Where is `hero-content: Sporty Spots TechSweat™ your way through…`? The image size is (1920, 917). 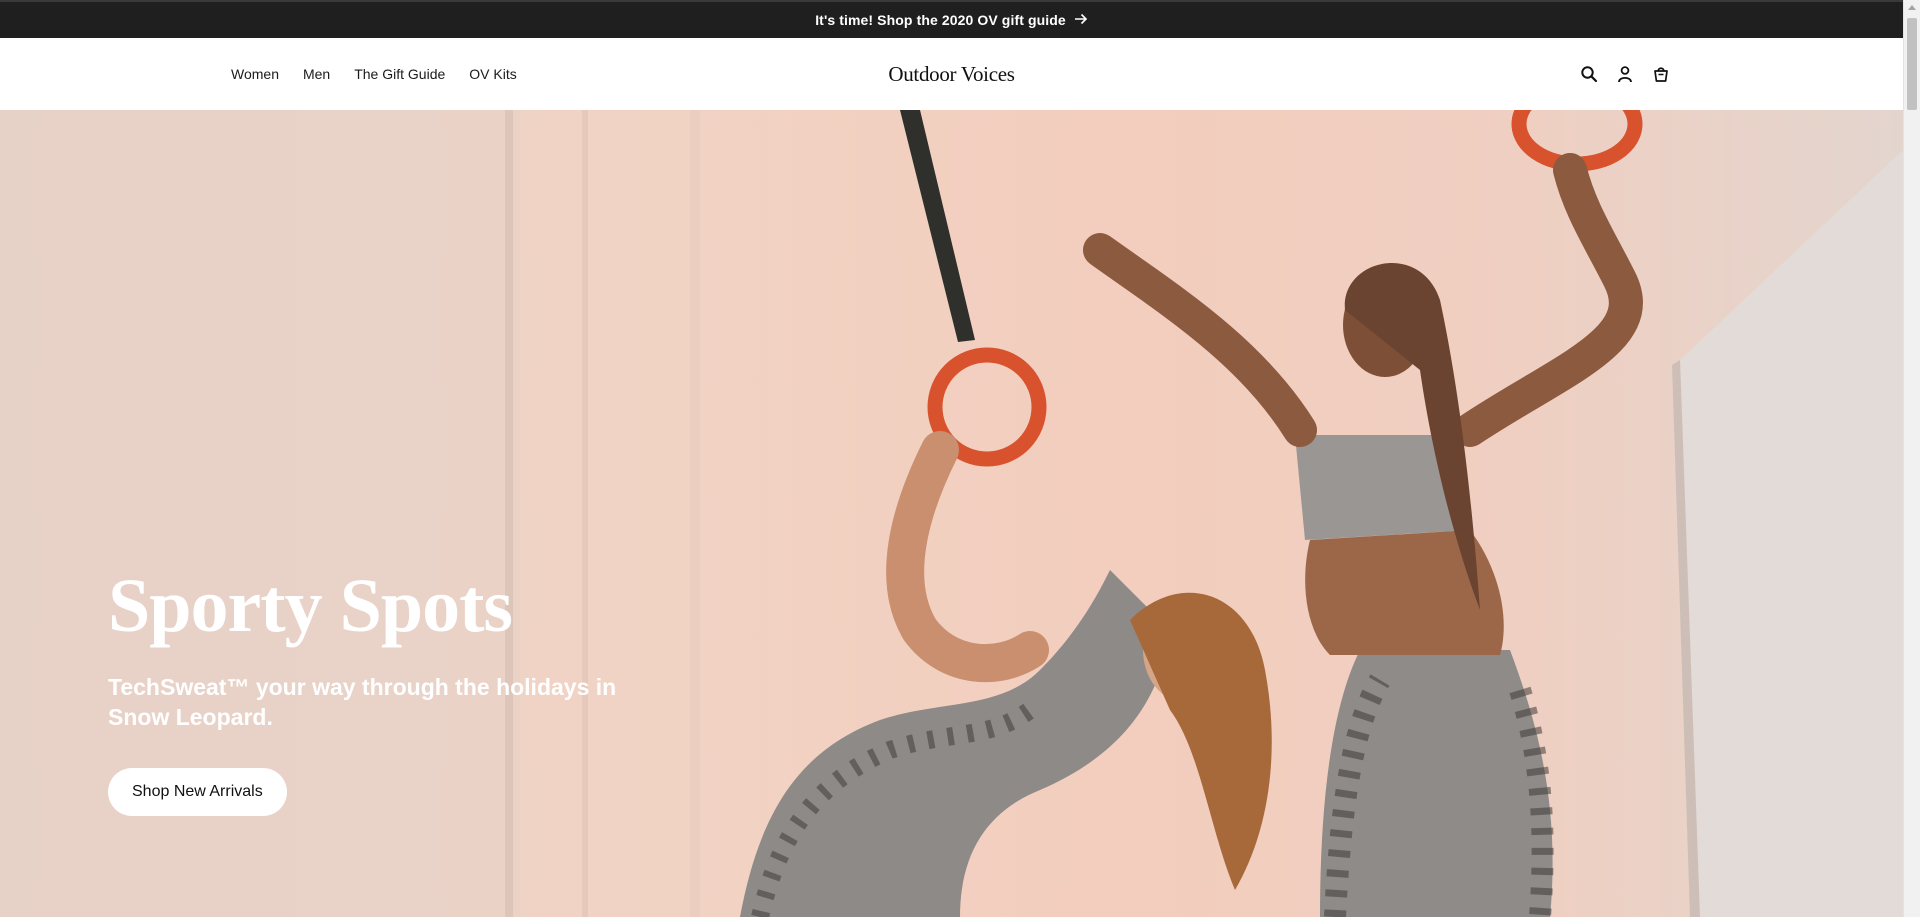 hero-content: Sporty Spots TechSweat™ your way through… is located at coordinates (408, 692).